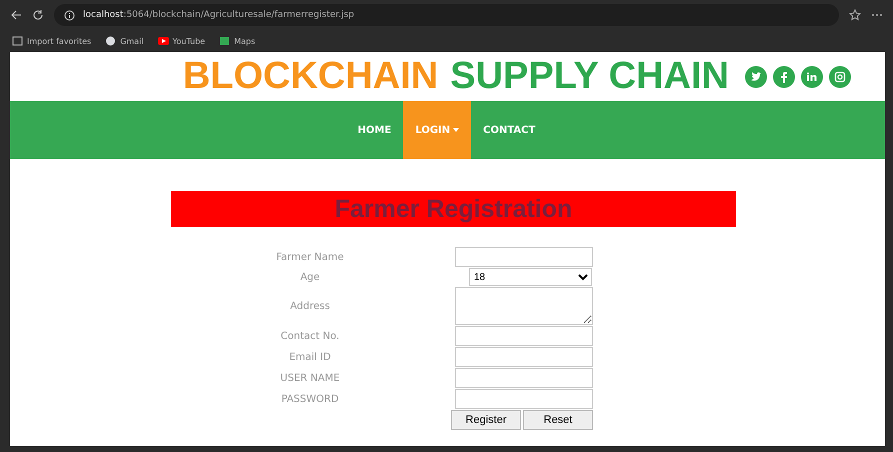 The height and width of the screenshot is (452, 893). Describe the element at coordinates (38, 15) in the screenshot. I see `refresh-icon` at that location.